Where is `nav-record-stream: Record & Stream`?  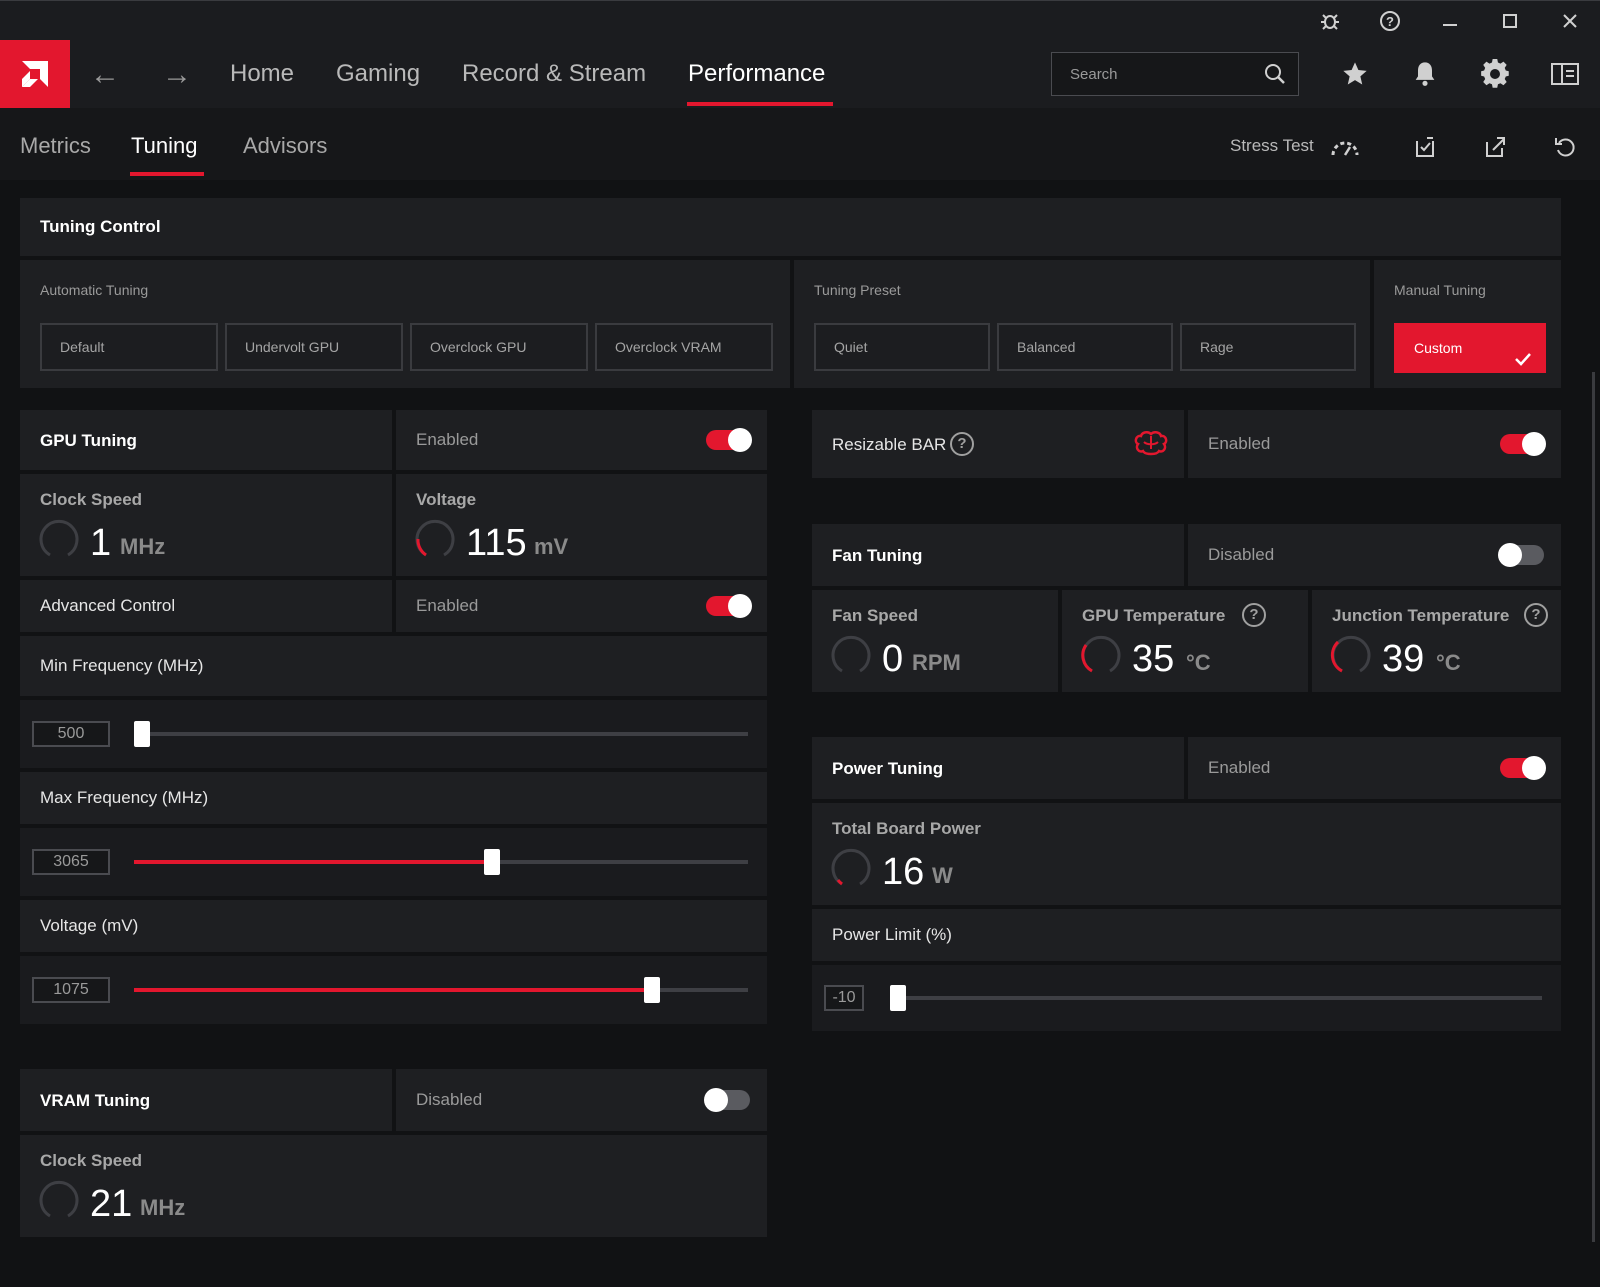
nav-record-stream: Record & Stream is located at coordinates (554, 74).